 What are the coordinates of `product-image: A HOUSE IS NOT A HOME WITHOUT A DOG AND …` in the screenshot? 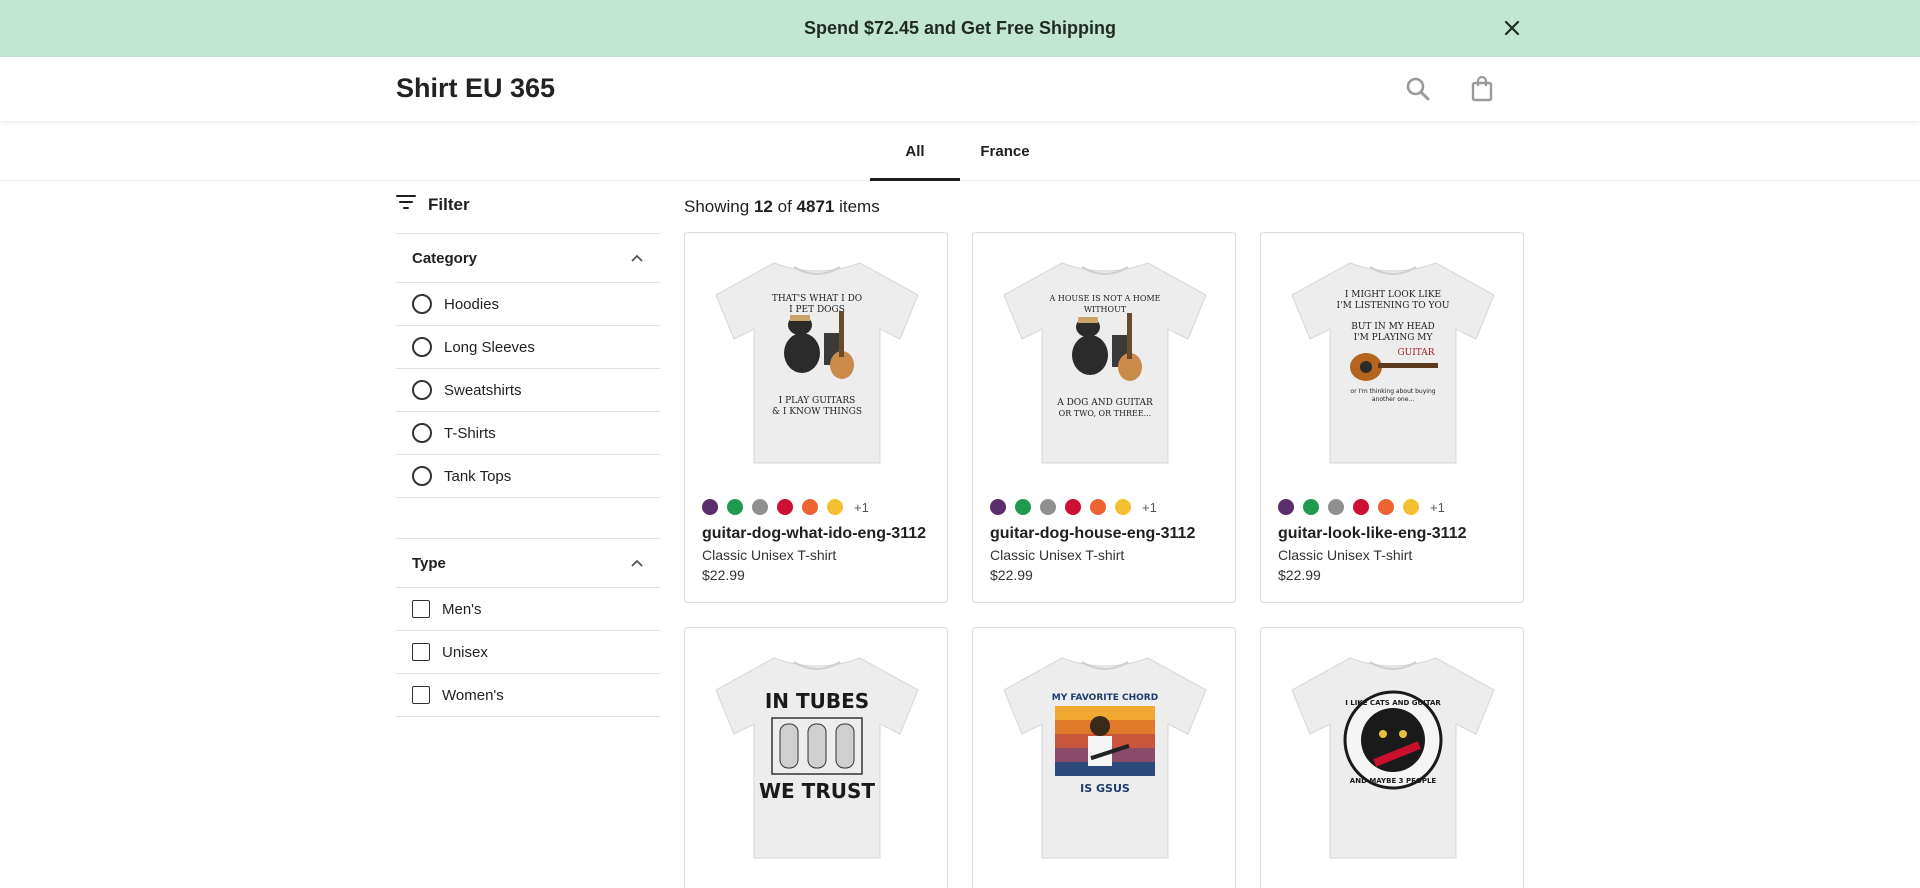 It's located at (1104, 357).